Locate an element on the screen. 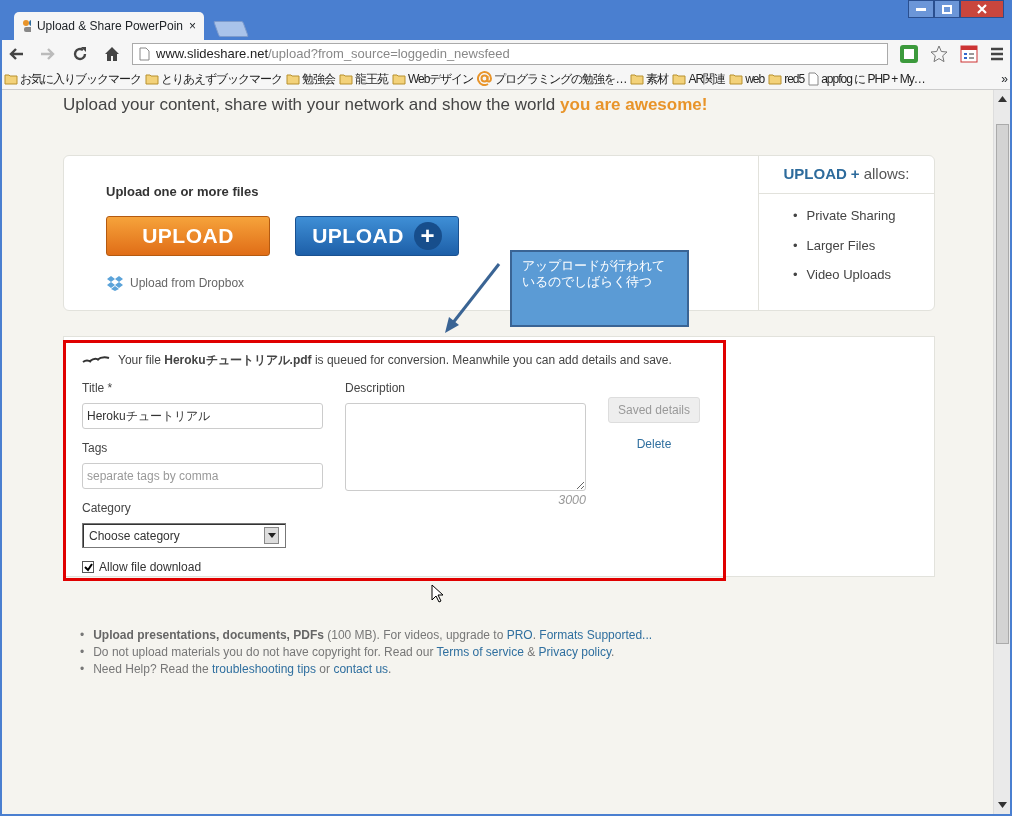  scroll-up-icon is located at coordinates (1002, 99).